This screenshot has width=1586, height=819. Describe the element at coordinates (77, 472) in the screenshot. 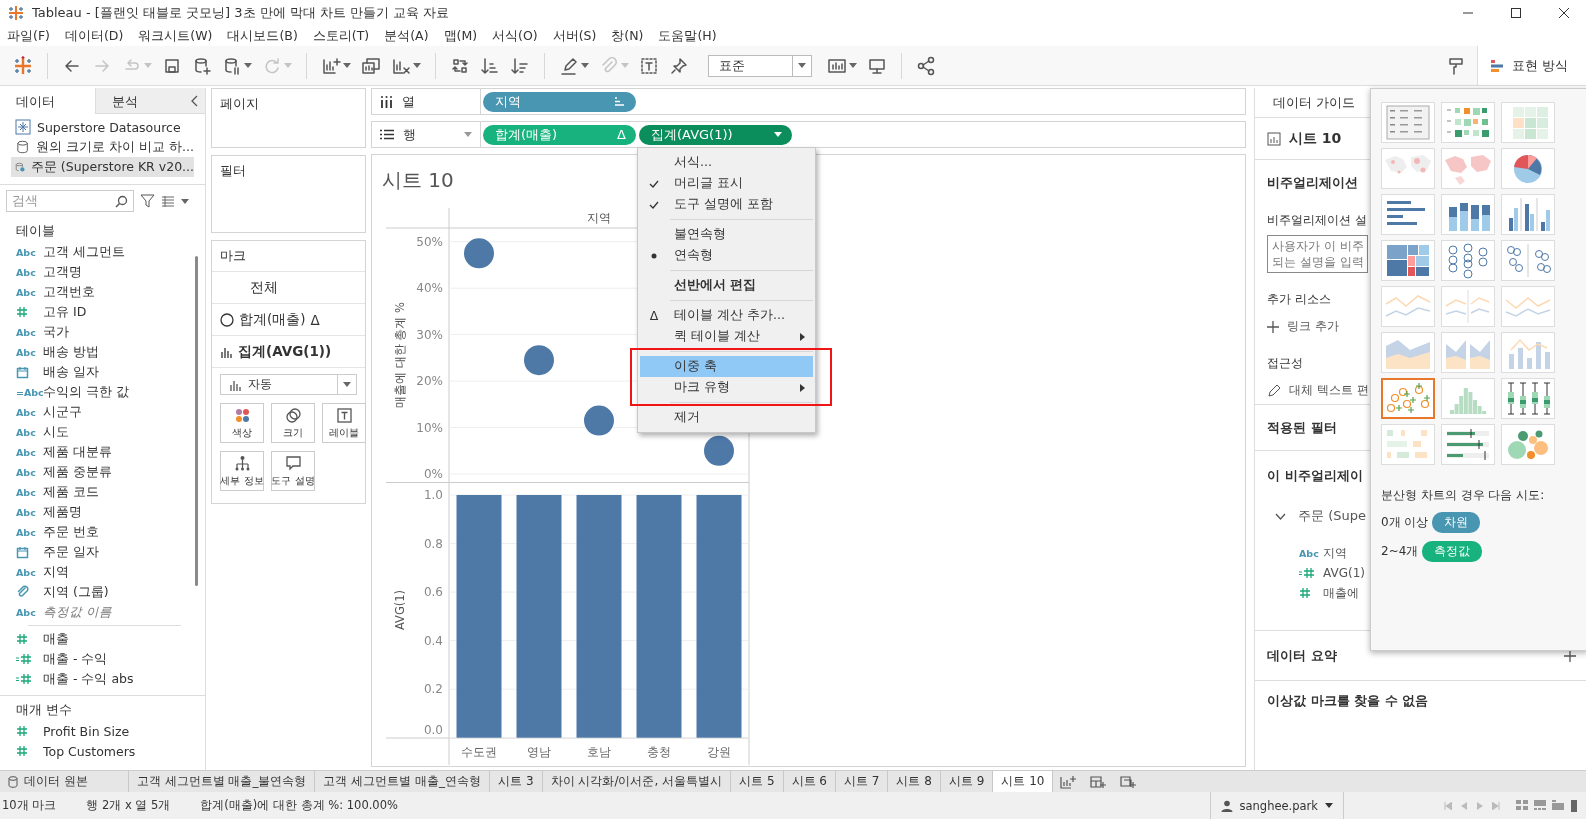

I see `data-field: 제품 중분류` at that location.